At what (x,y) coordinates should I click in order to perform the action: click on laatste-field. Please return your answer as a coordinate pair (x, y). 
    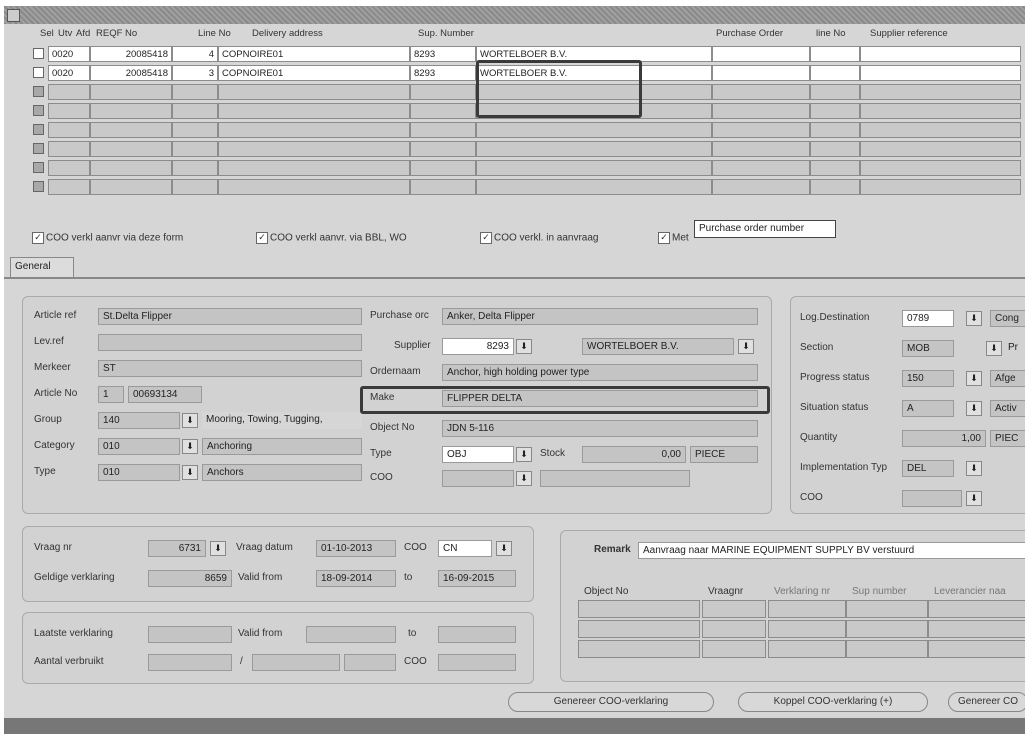
    Looking at the image, I should click on (190, 634).